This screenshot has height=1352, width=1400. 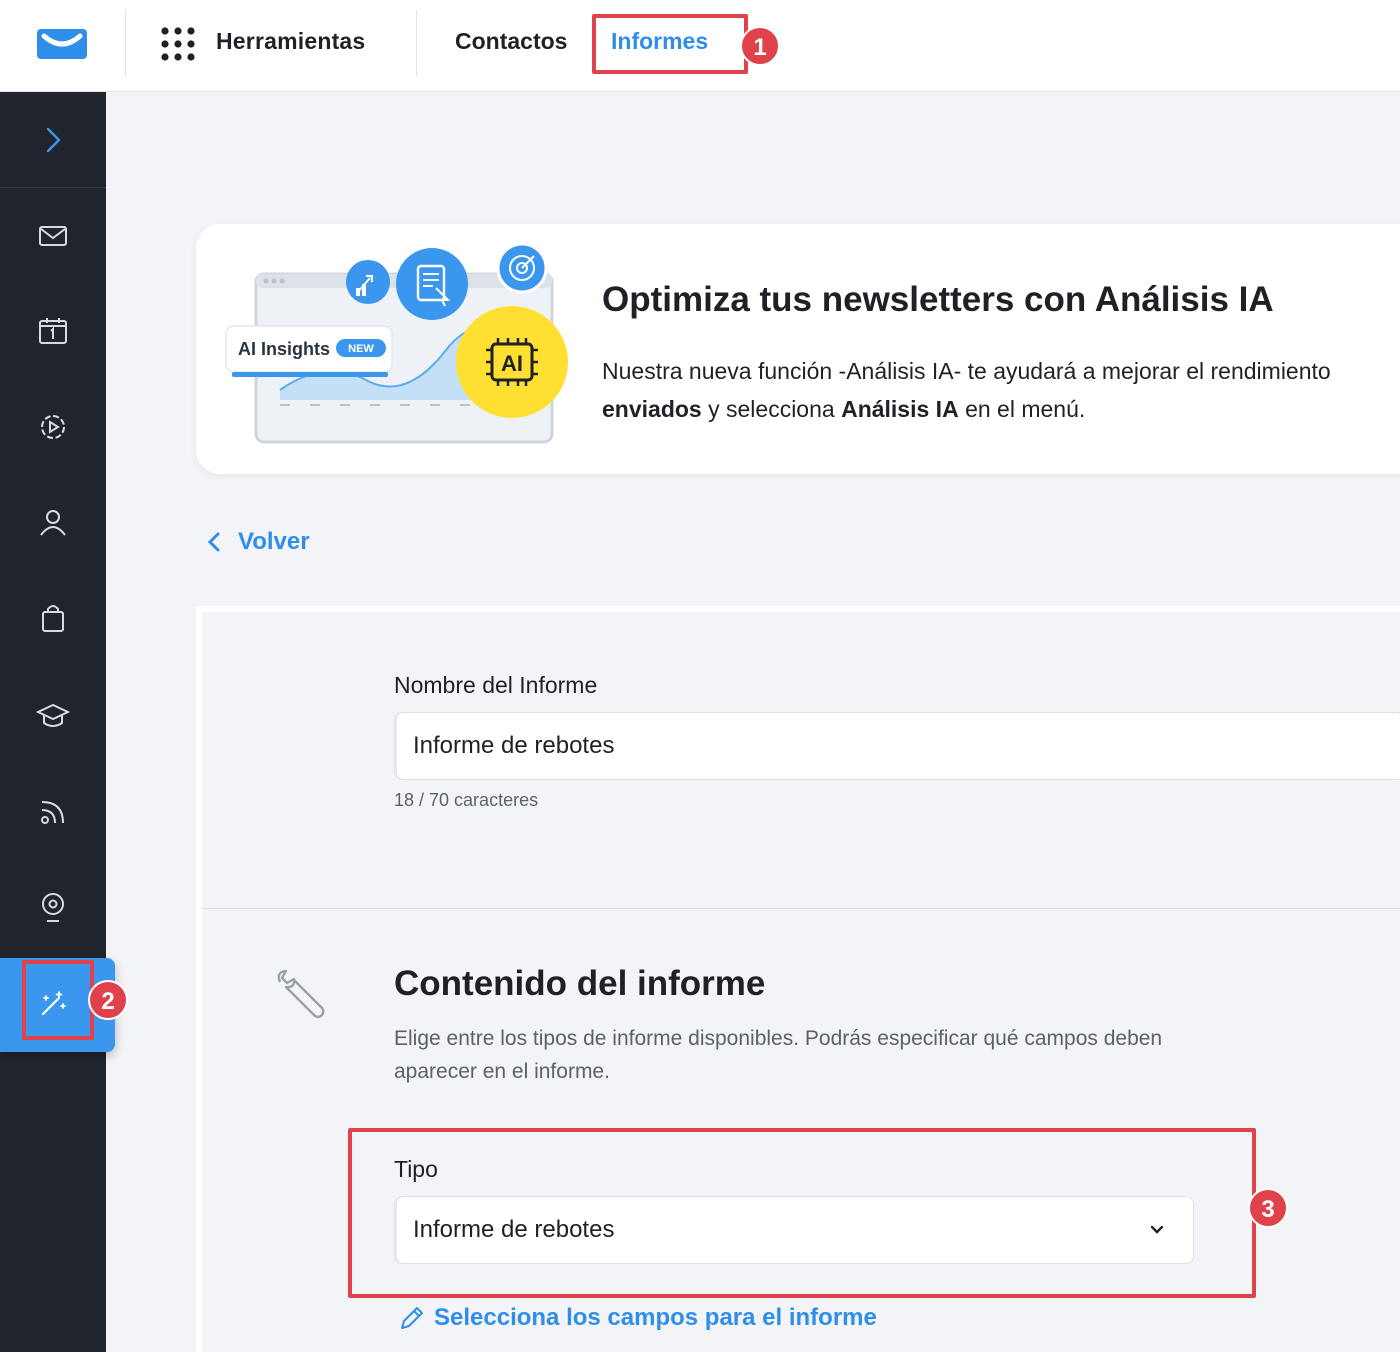 I want to click on section-separator, so click(x=801, y=908).